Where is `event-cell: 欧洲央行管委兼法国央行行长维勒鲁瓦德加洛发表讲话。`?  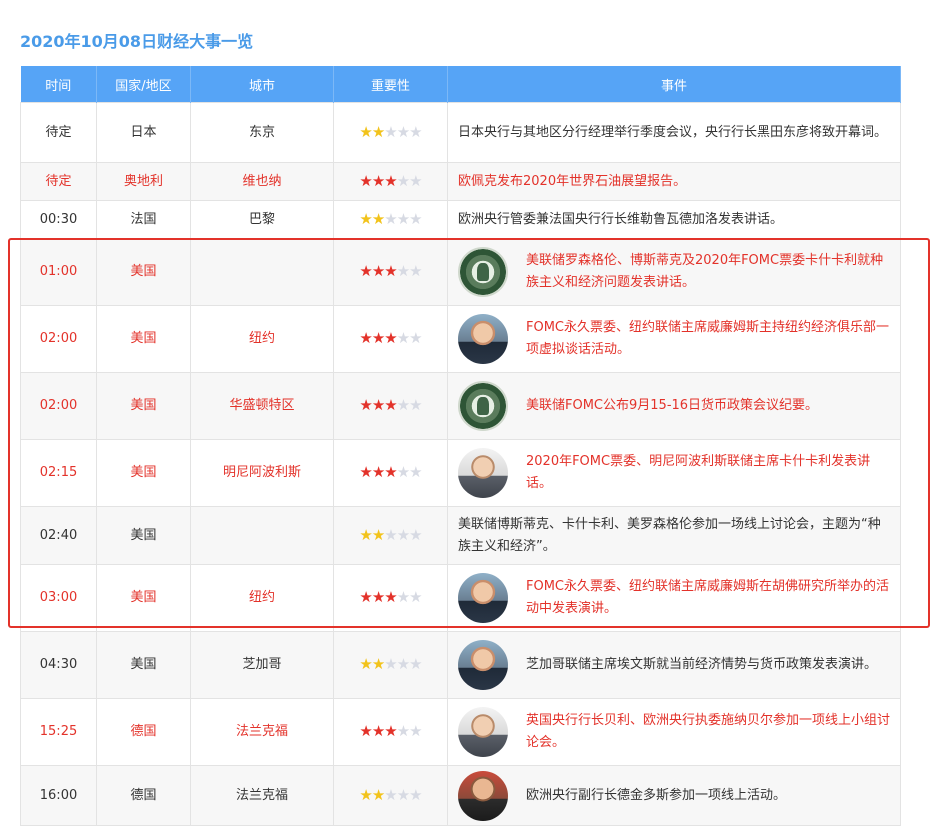 event-cell: 欧洲央行管委兼法国央行行长维勒鲁瓦德加洛发表讲话。 is located at coordinates (674, 219).